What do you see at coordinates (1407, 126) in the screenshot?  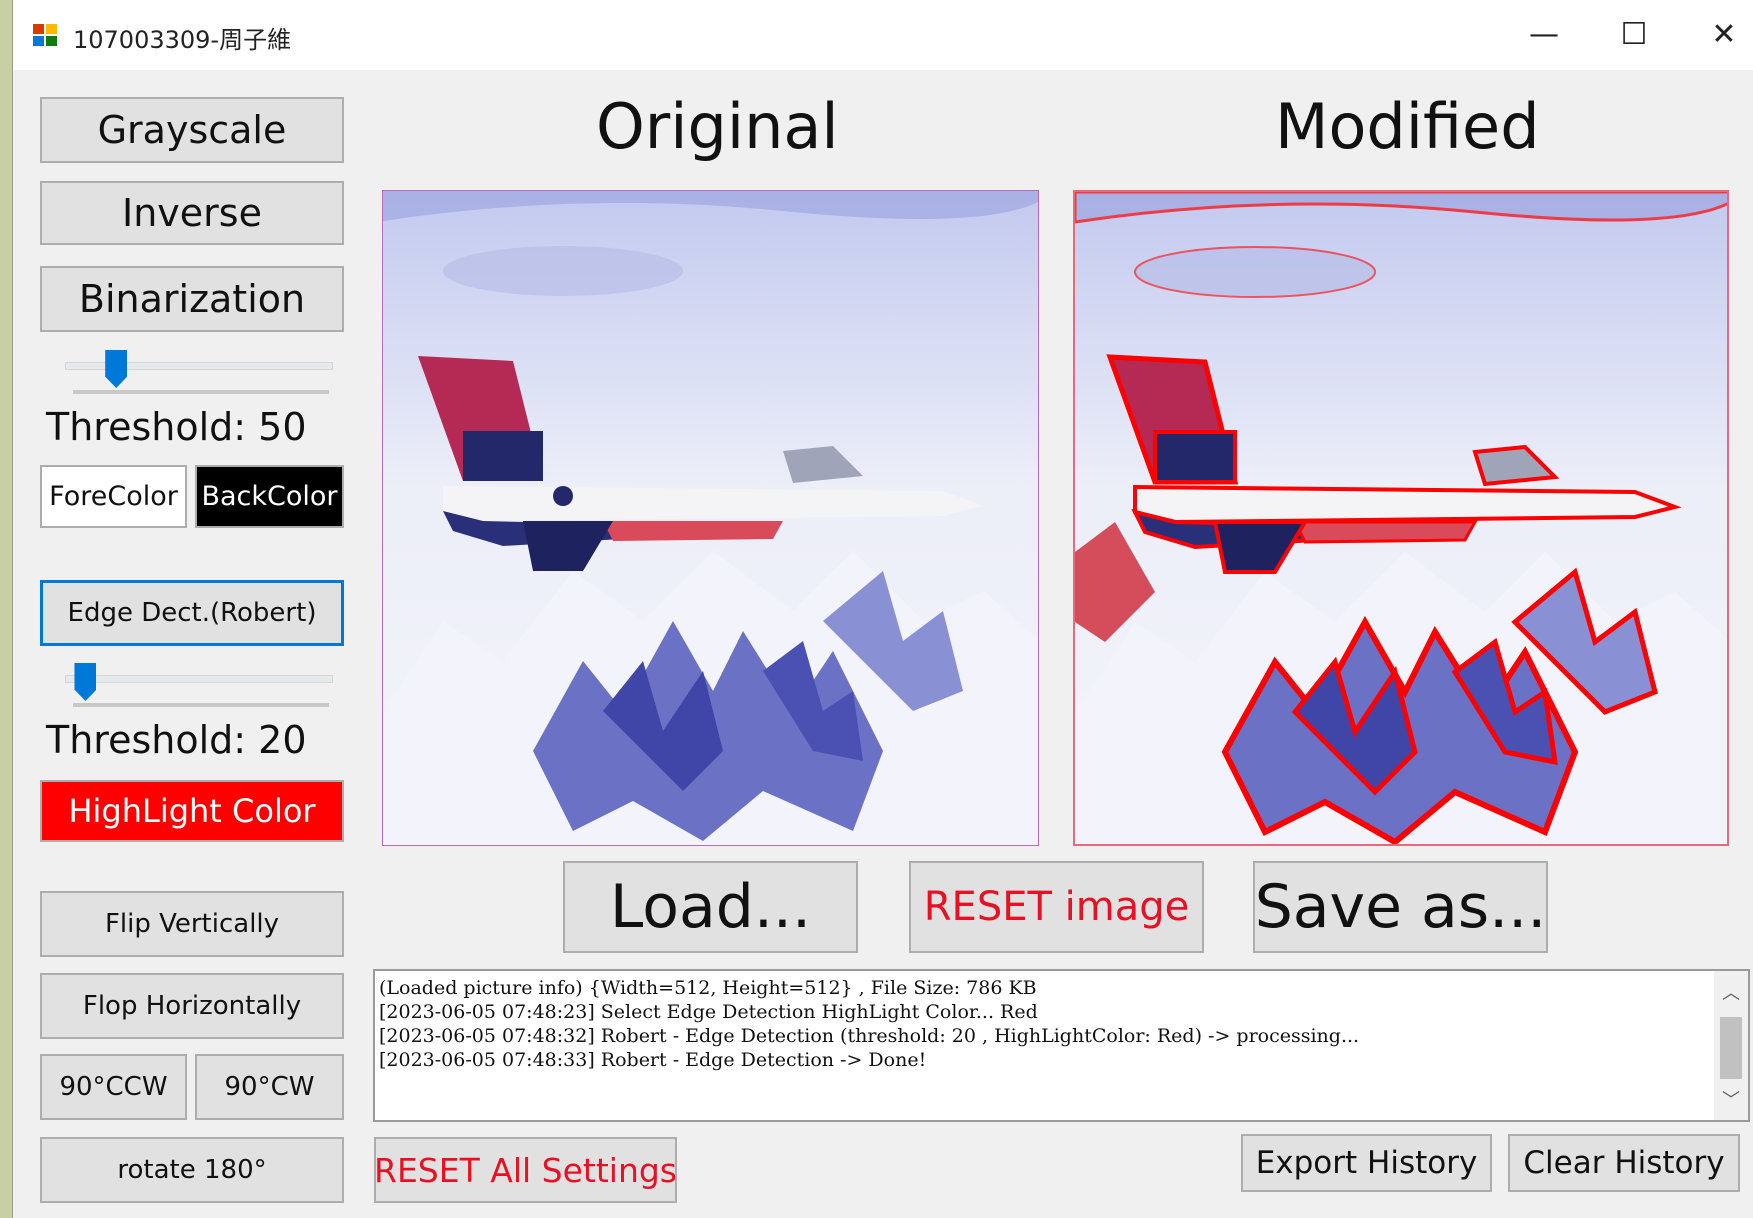 I see `modified-title: Modified` at bounding box center [1407, 126].